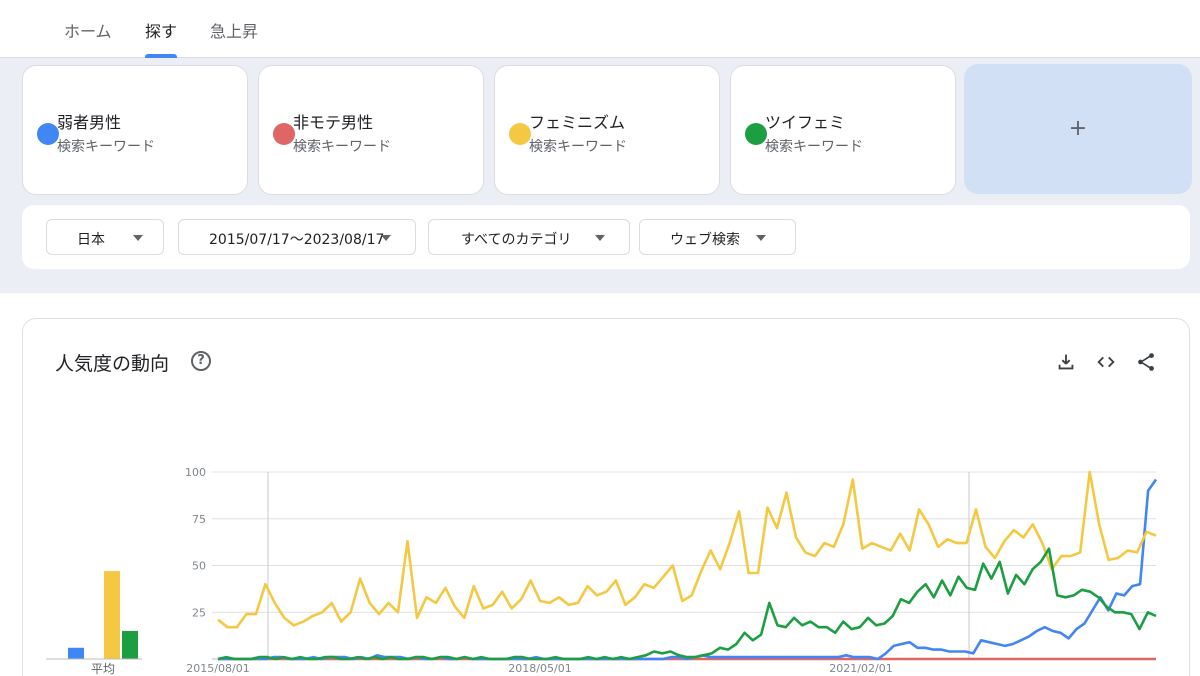 This screenshot has height=676, width=1200. Describe the element at coordinates (199, 612) in the screenshot. I see `y-tick-label: 25` at that location.